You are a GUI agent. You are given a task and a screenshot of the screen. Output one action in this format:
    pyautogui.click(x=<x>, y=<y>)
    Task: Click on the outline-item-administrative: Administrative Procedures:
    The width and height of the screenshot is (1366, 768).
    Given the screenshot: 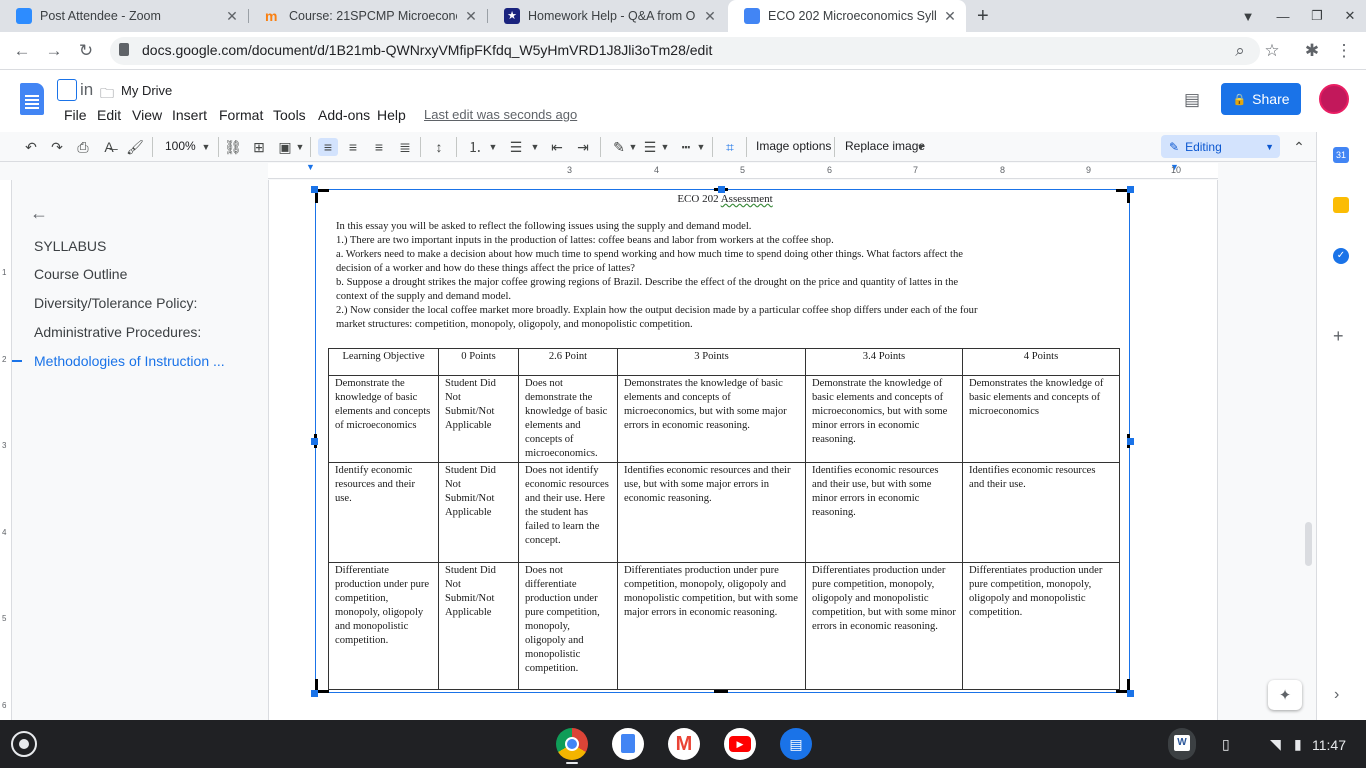 What is the action you would take?
    pyautogui.click(x=117, y=332)
    